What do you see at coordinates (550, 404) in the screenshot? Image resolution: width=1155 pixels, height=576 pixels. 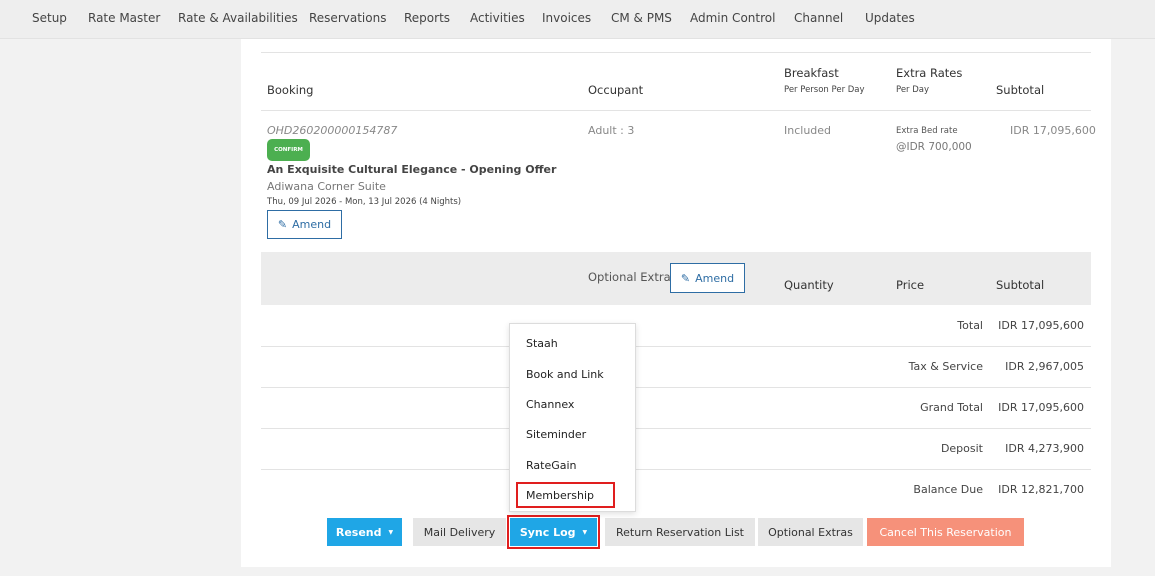 I see `menu-item-channex: Channex` at bounding box center [550, 404].